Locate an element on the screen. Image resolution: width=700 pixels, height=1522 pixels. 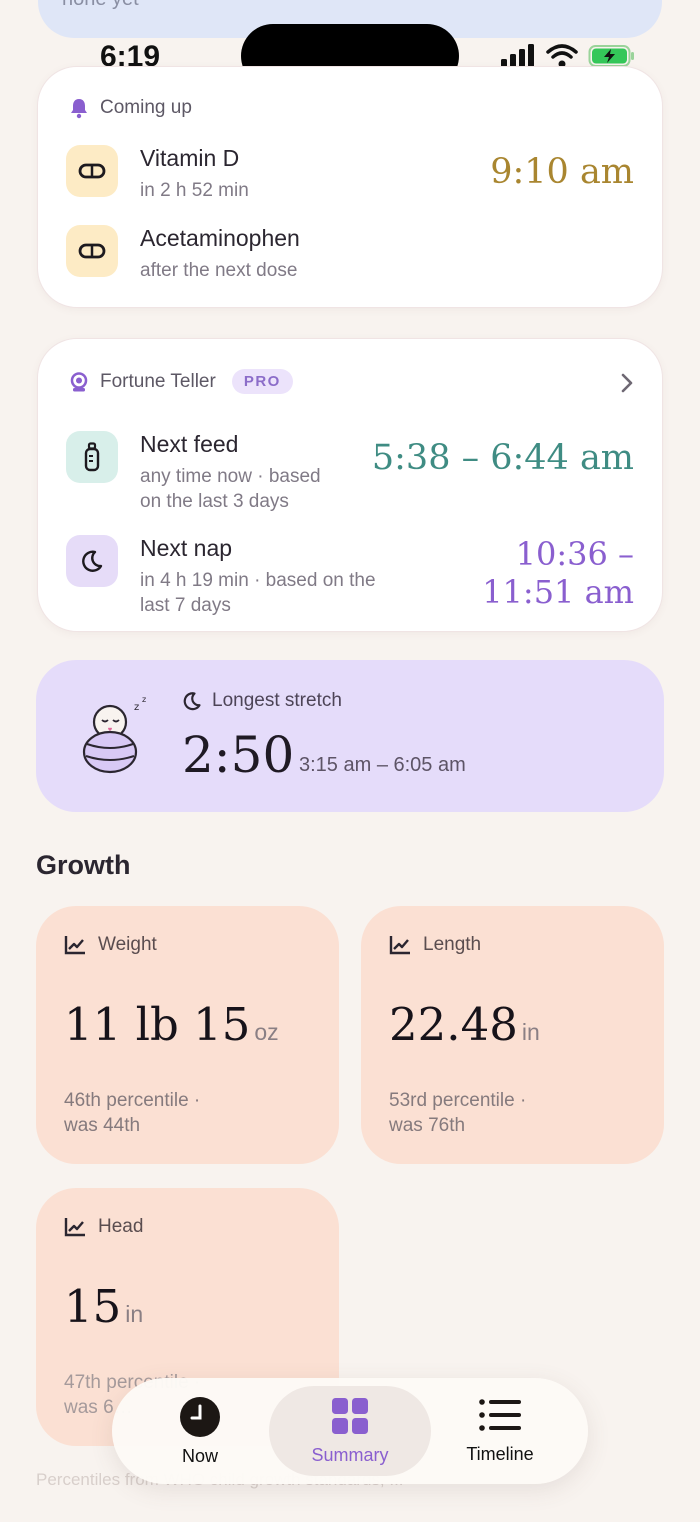
wifi-icon is located at coordinates (562, 56).